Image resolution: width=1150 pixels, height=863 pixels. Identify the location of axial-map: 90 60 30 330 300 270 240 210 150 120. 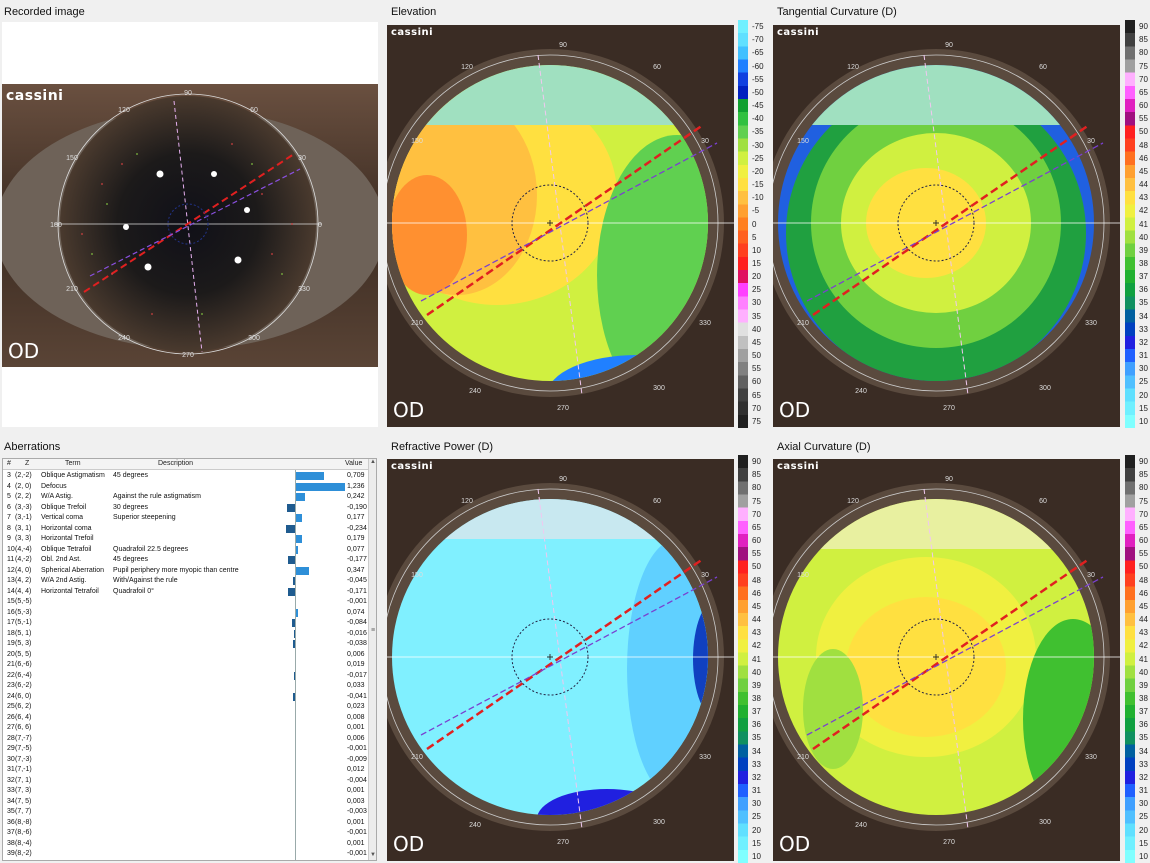
(946, 660).